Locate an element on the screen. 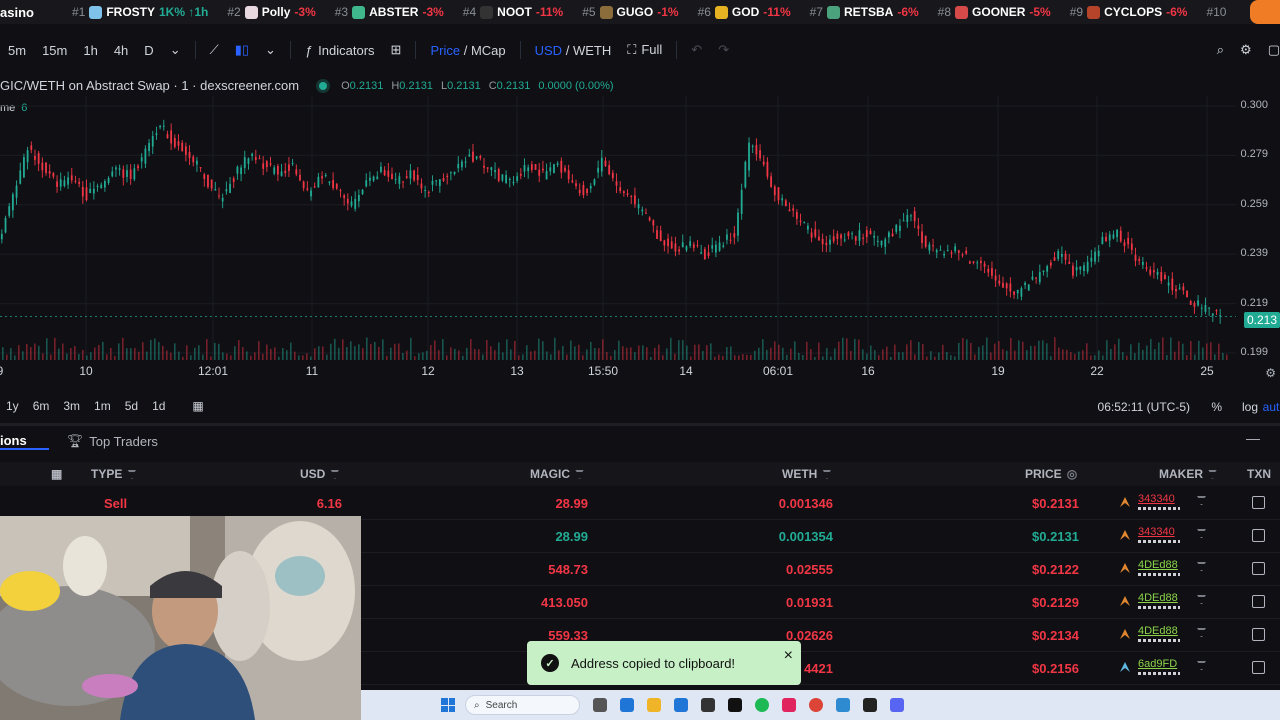  col-maker: MAKER is located at coordinates (1188, 474).